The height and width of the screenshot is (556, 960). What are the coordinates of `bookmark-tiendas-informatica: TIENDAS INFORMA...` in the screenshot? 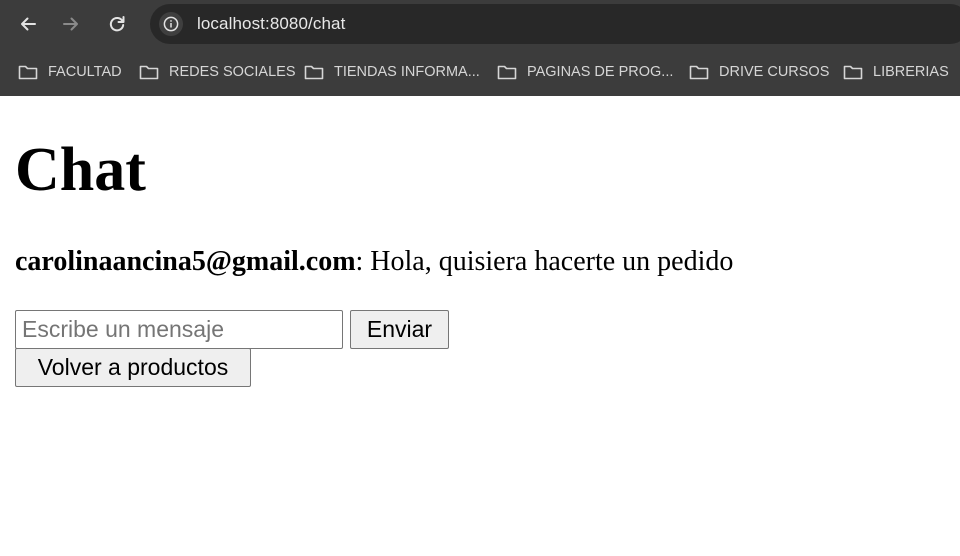 It's located at (392, 72).